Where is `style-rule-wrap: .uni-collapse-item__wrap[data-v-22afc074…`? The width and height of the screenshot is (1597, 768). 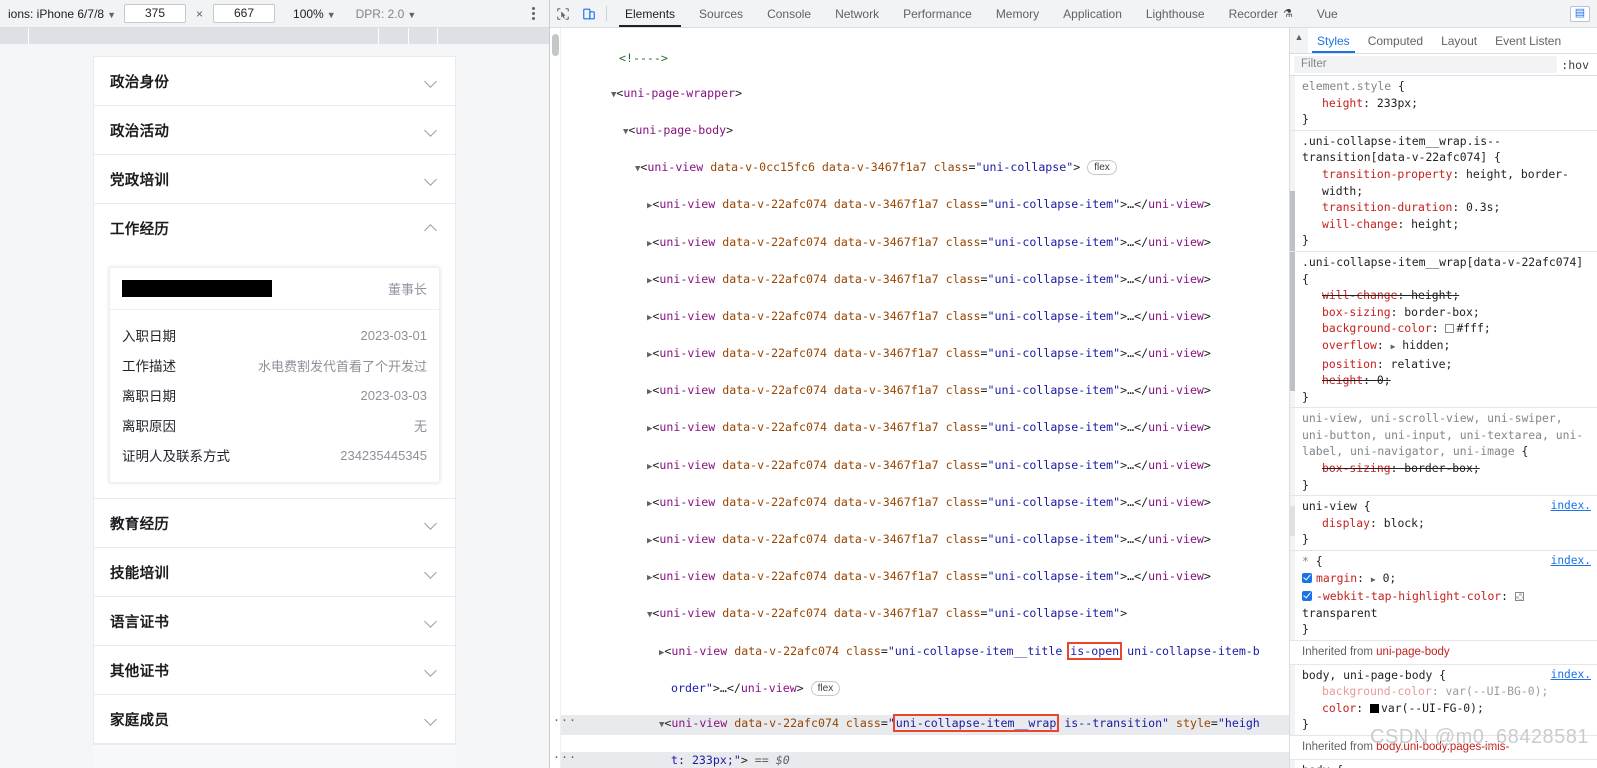 style-rule-wrap: .uni-collapse-item__wrap[data-v-22afc074… is located at coordinates (1443, 330).